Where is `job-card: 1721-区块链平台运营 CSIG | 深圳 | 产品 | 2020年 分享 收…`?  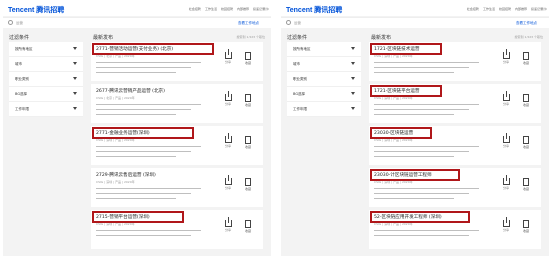
job-card: 1721-区块链平台运营 CSIG | 深圳 | 产品 | 2020年 分享 收… is located at coordinates (455, 103).